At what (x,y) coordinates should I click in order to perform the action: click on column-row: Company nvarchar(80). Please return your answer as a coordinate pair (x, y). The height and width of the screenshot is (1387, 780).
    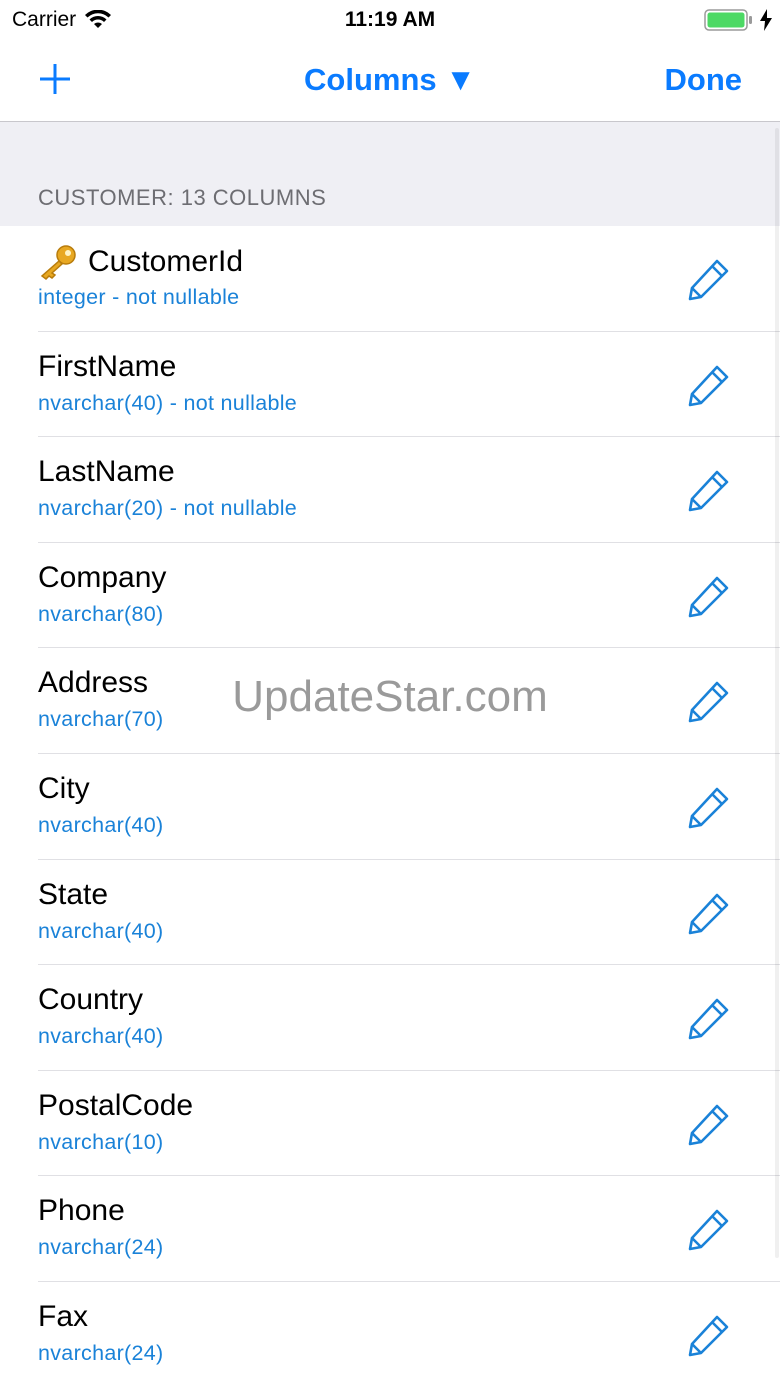
    Looking at the image, I should click on (390, 596).